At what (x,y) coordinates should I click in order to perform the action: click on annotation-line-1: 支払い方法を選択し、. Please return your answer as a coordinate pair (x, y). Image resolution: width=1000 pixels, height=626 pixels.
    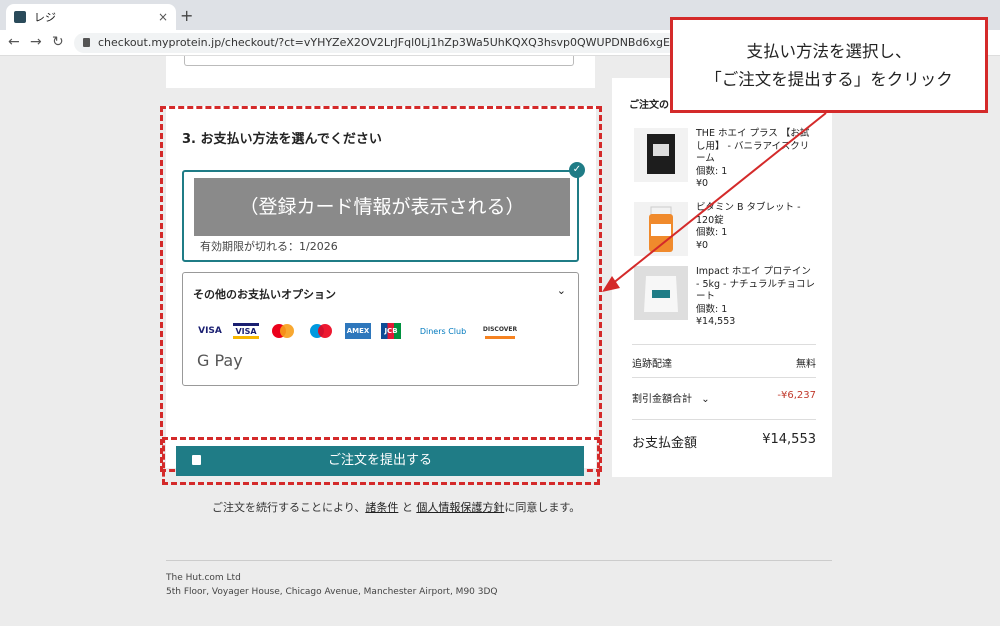
    Looking at the image, I should click on (829, 51).